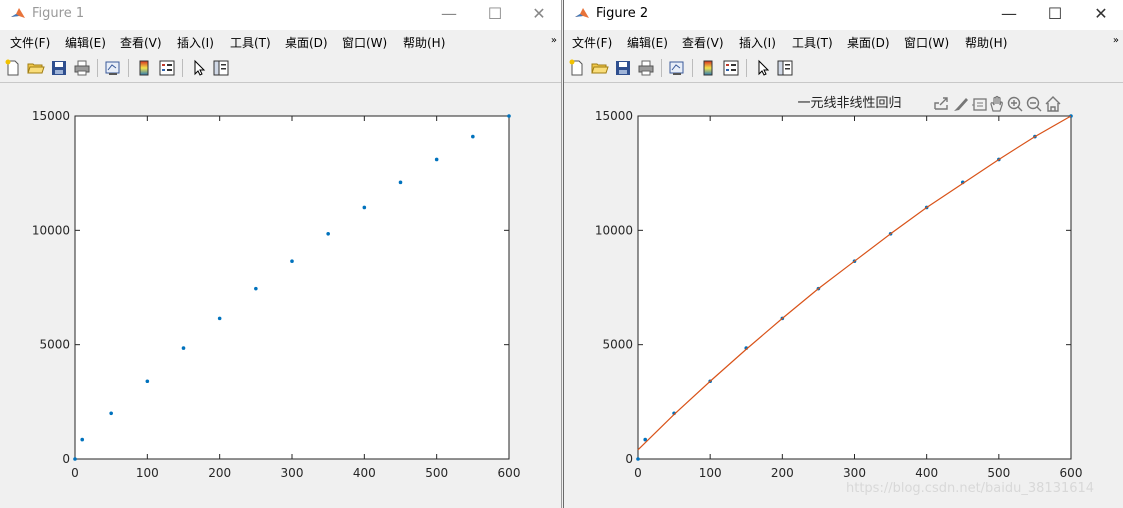 The height and width of the screenshot is (508, 1123). What do you see at coordinates (979, 104) in the screenshot?
I see `datatip-icon` at bounding box center [979, 104].